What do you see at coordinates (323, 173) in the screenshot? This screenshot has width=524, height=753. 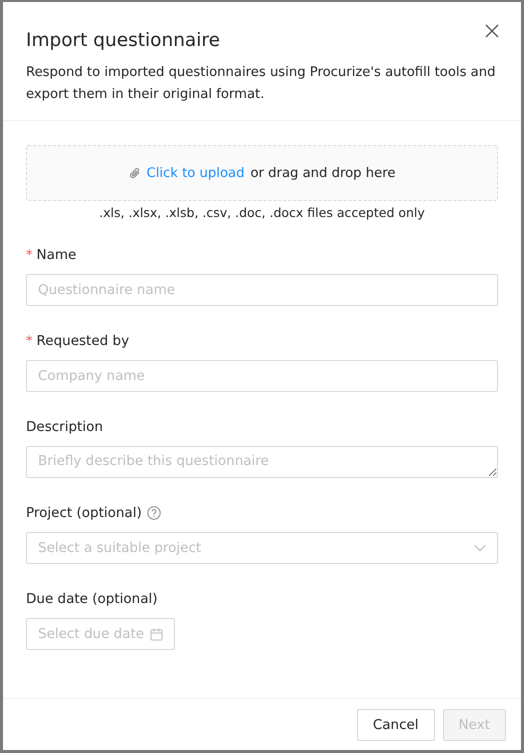 I see `dropzone-text: or drag and drop here` at bounding box center [323, 173].